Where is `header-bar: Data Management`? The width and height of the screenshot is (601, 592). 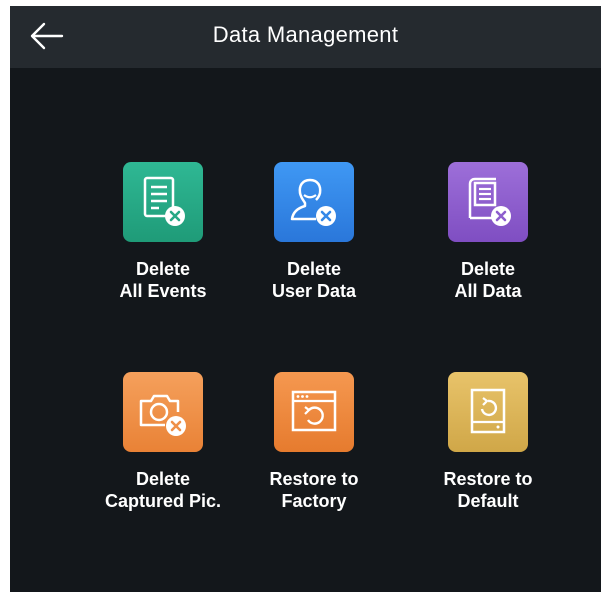 header-bar: Data Management is located at coordinates (305, 37).